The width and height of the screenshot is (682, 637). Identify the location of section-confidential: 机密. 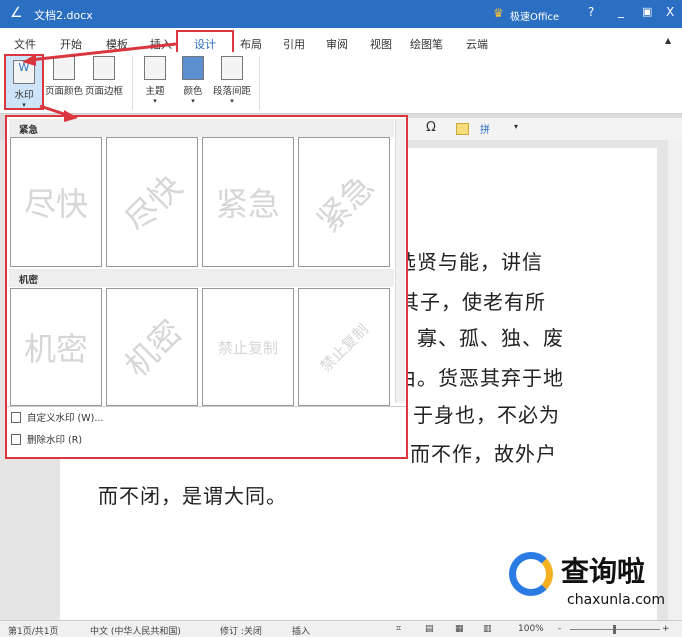
(201, 278).